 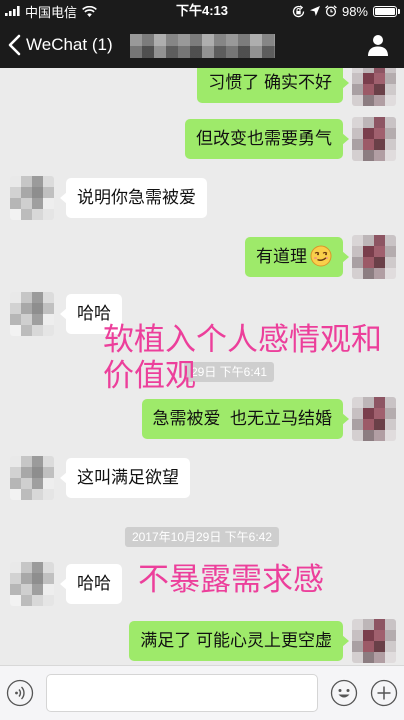 I want to click on message-text: 说明你急需被爱, so click(x=136, y=197).